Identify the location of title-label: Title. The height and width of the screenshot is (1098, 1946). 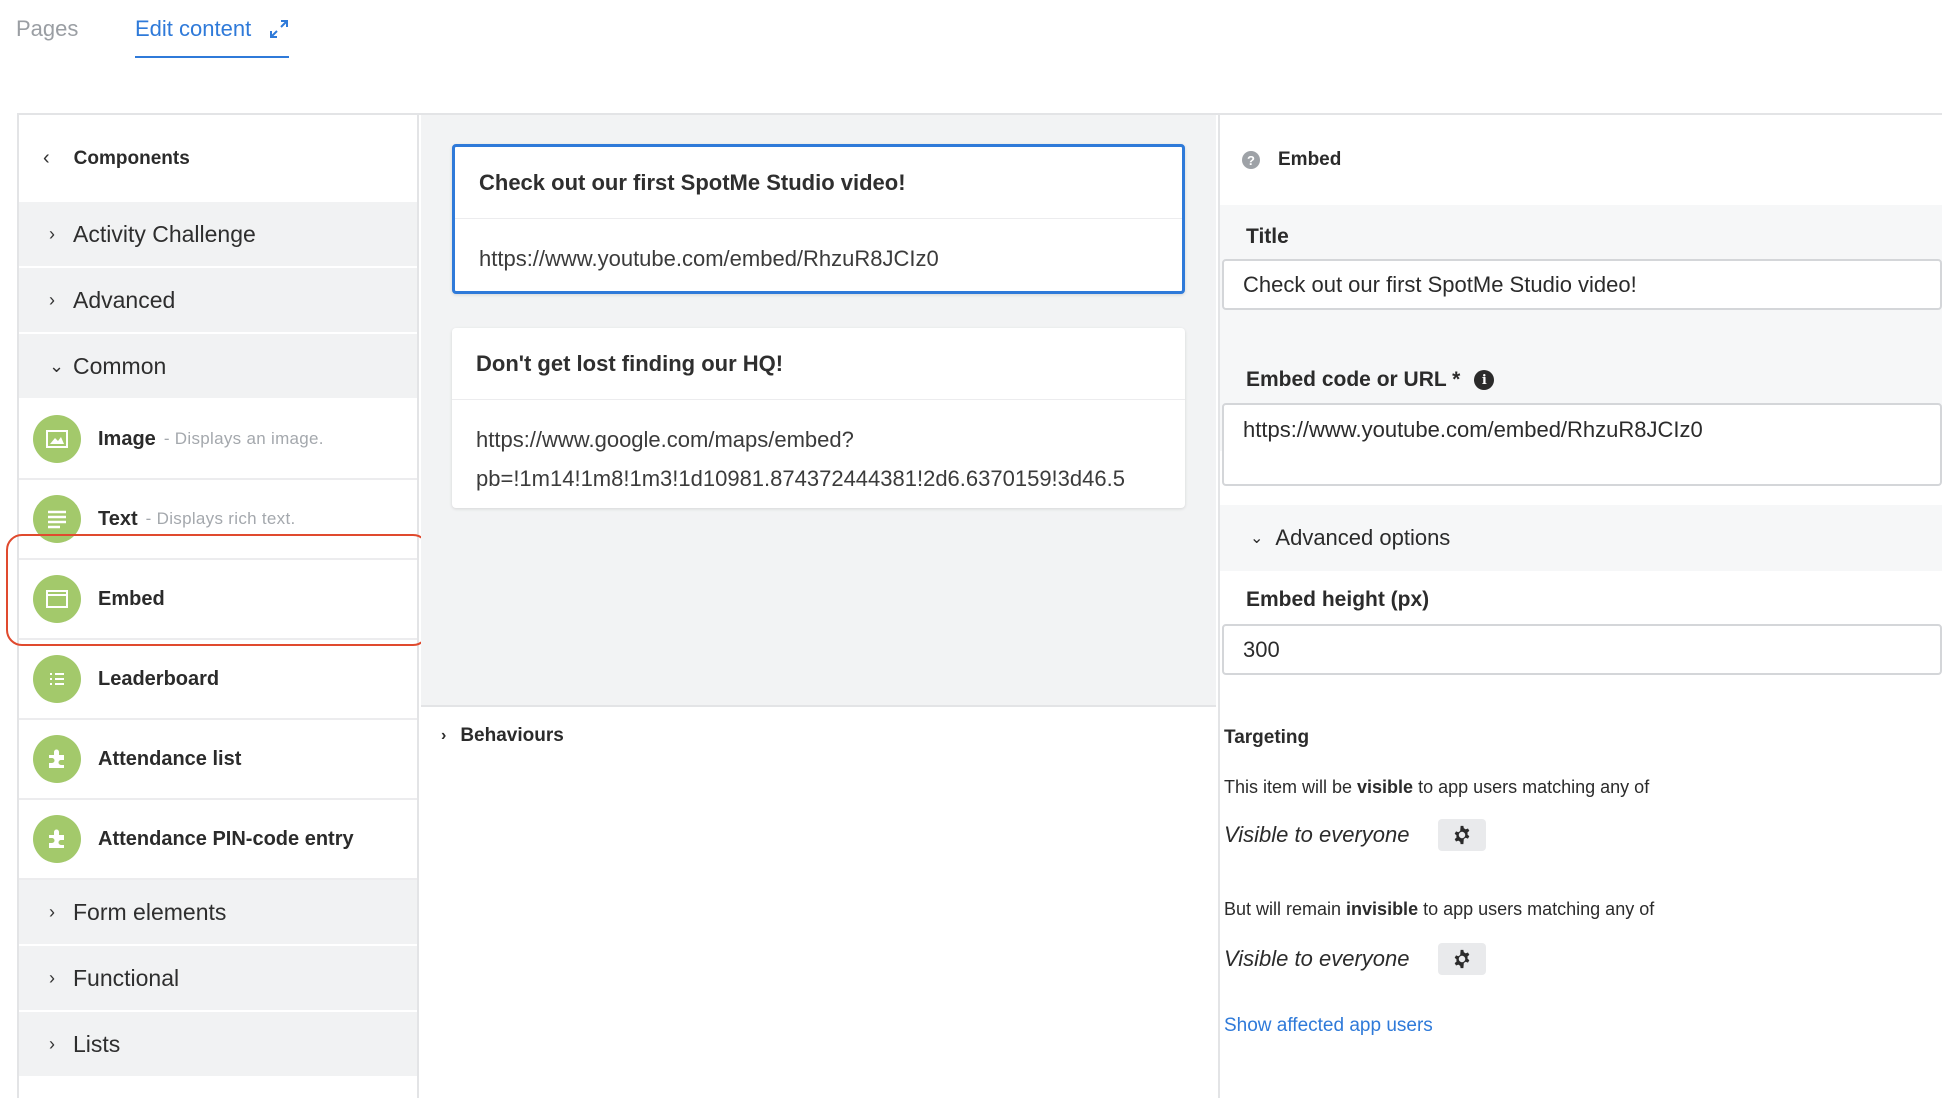
(1267, 236).